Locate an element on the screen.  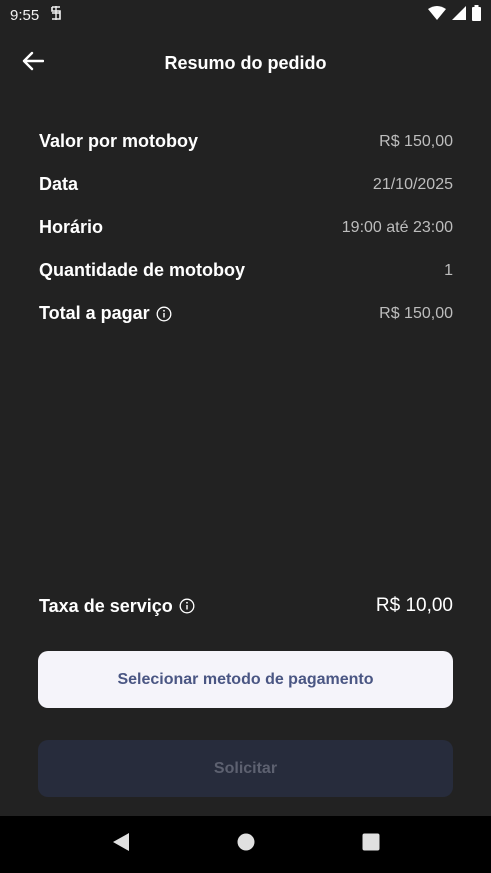
system-nav-bar is located at coordinates (245, 844).